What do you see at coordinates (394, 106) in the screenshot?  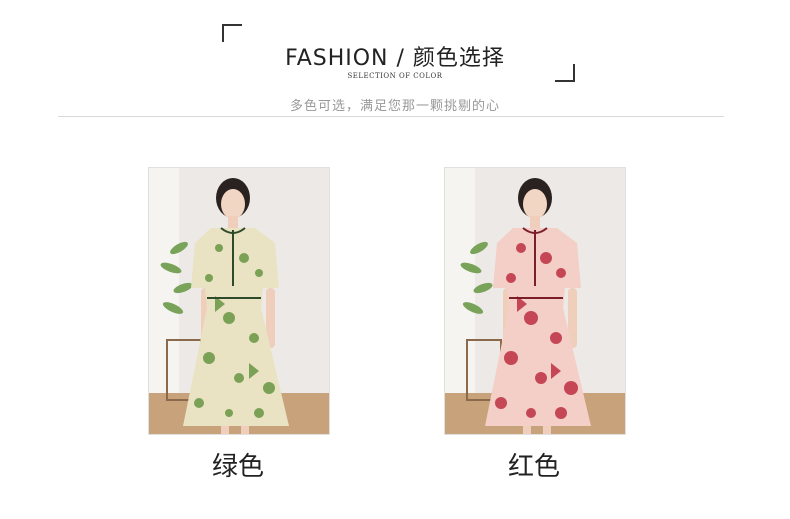 I see `section-tagline: 多色可选，满足您那一颗挑剔的心` at bounding box center [394, 106].